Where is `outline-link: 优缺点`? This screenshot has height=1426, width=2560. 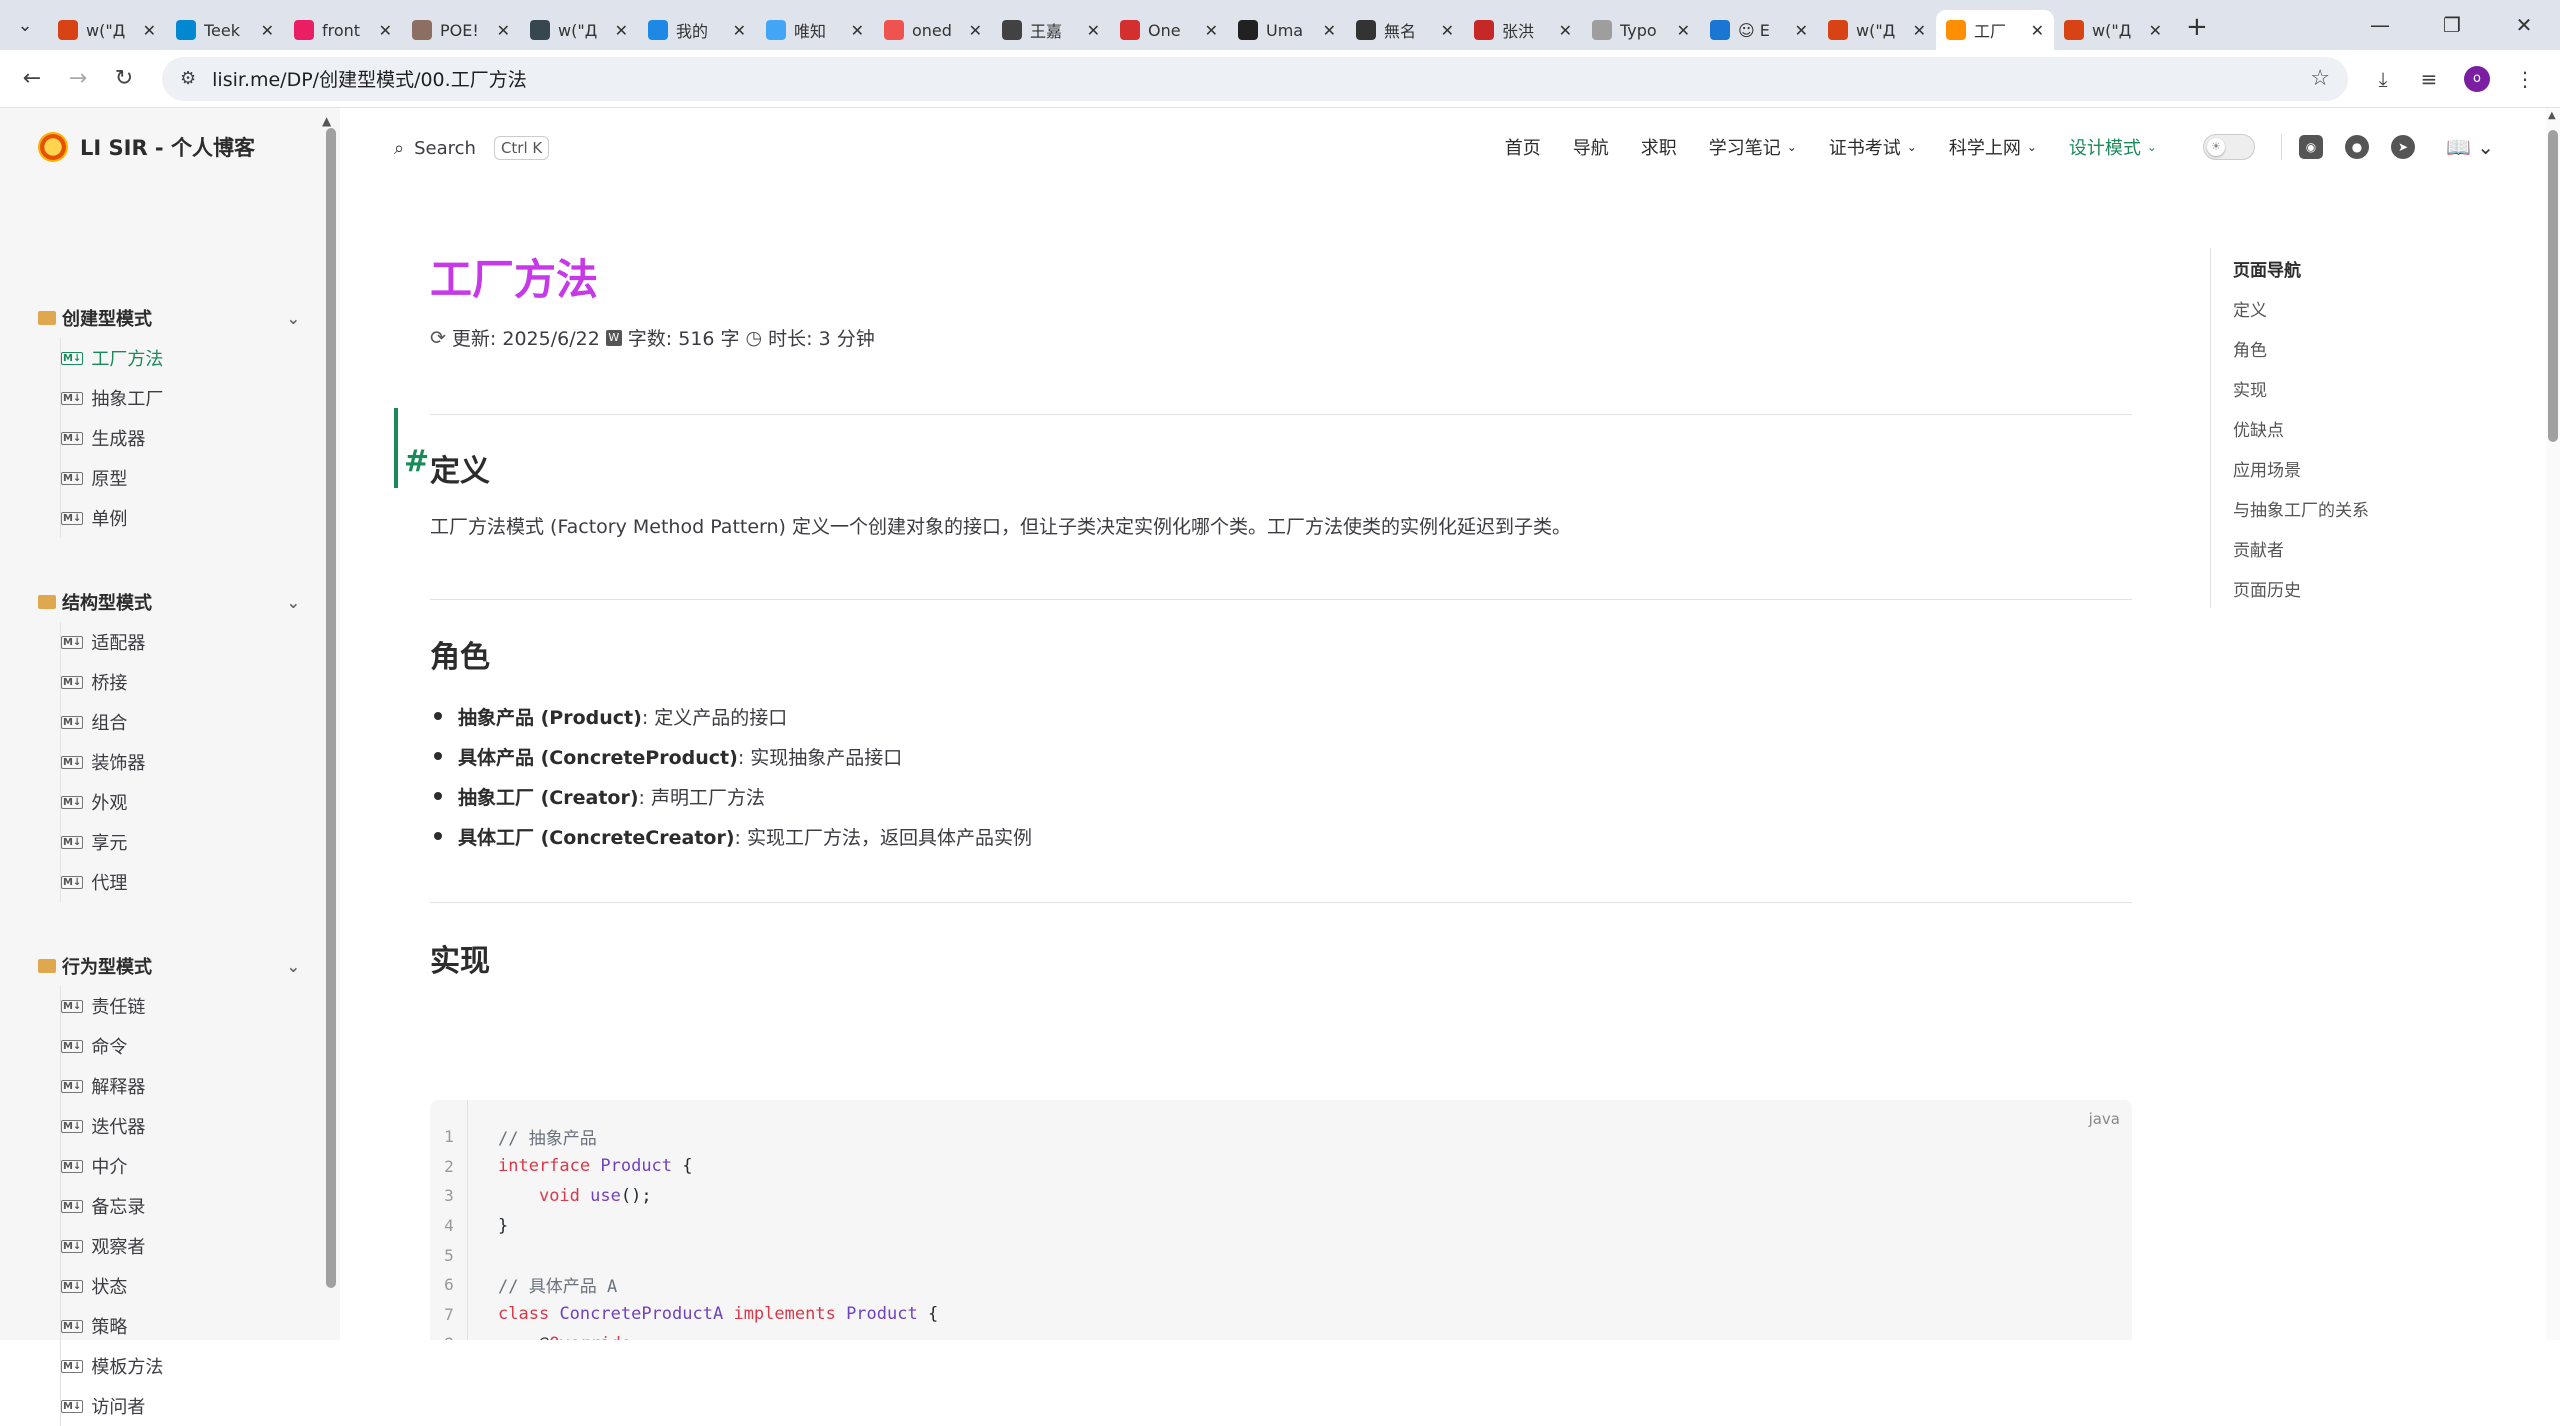
outline-link: 优缺点 is located at coordinates (2301, 428).